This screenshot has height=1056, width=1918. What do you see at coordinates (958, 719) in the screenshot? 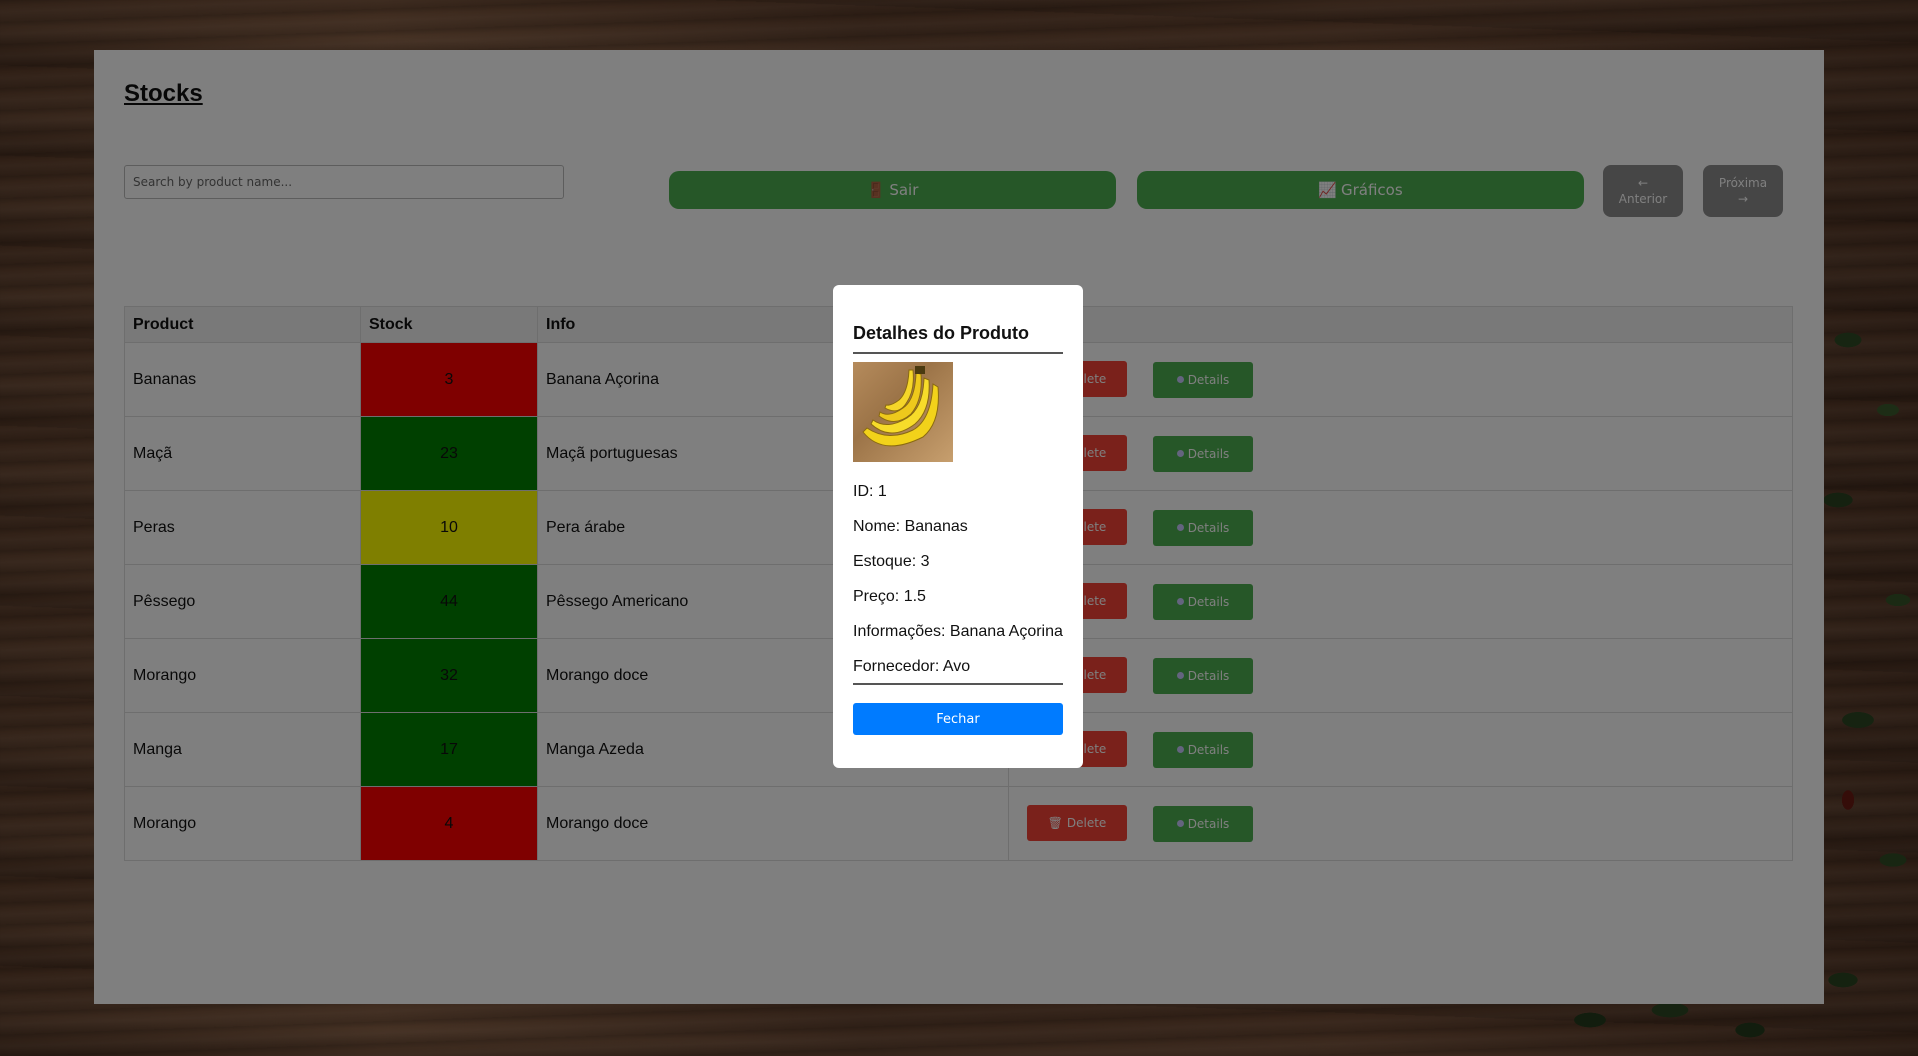
I see `fechar-button: Fechar` at bounding box center [958, 719].